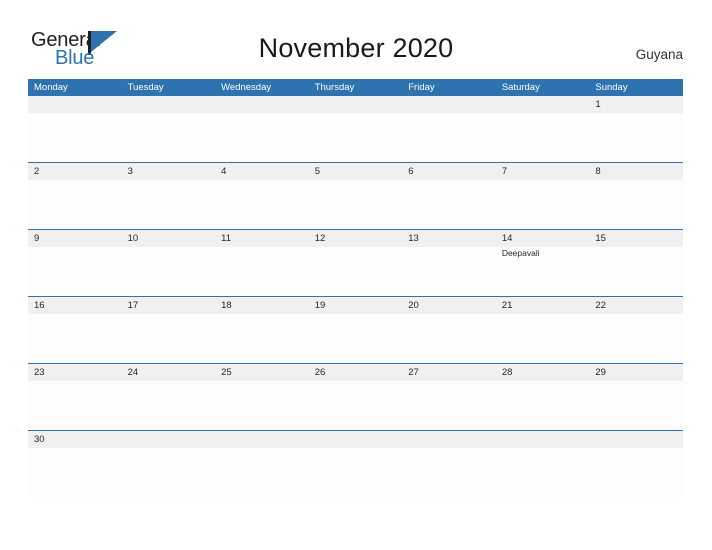  I want to click on week-date-number-band: 16 17 18 19 20 21 22, so click(355, 305).